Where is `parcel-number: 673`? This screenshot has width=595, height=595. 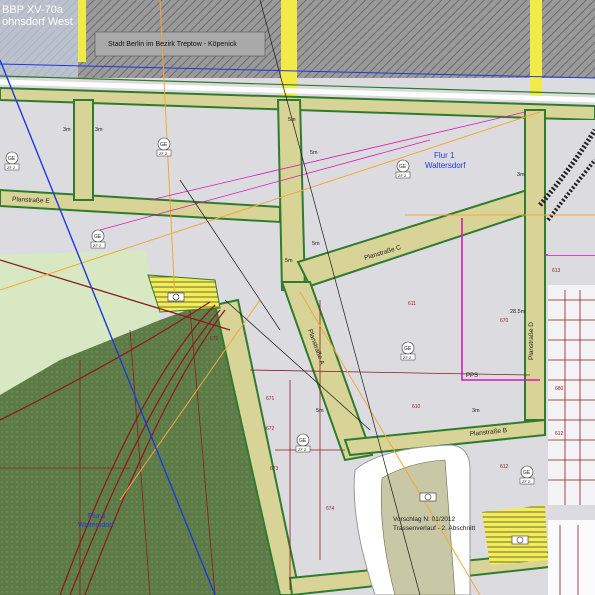
parcel-number: 673 is located at coordinates (274, 469).